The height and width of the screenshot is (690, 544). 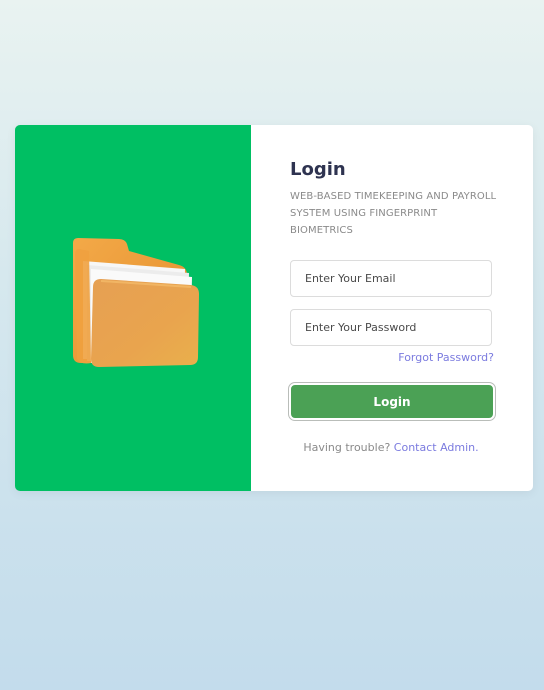 What do you see at coordinates (318, 169) in the screenshot?
I see `page-title: Login` at bounding box center [318, 169].